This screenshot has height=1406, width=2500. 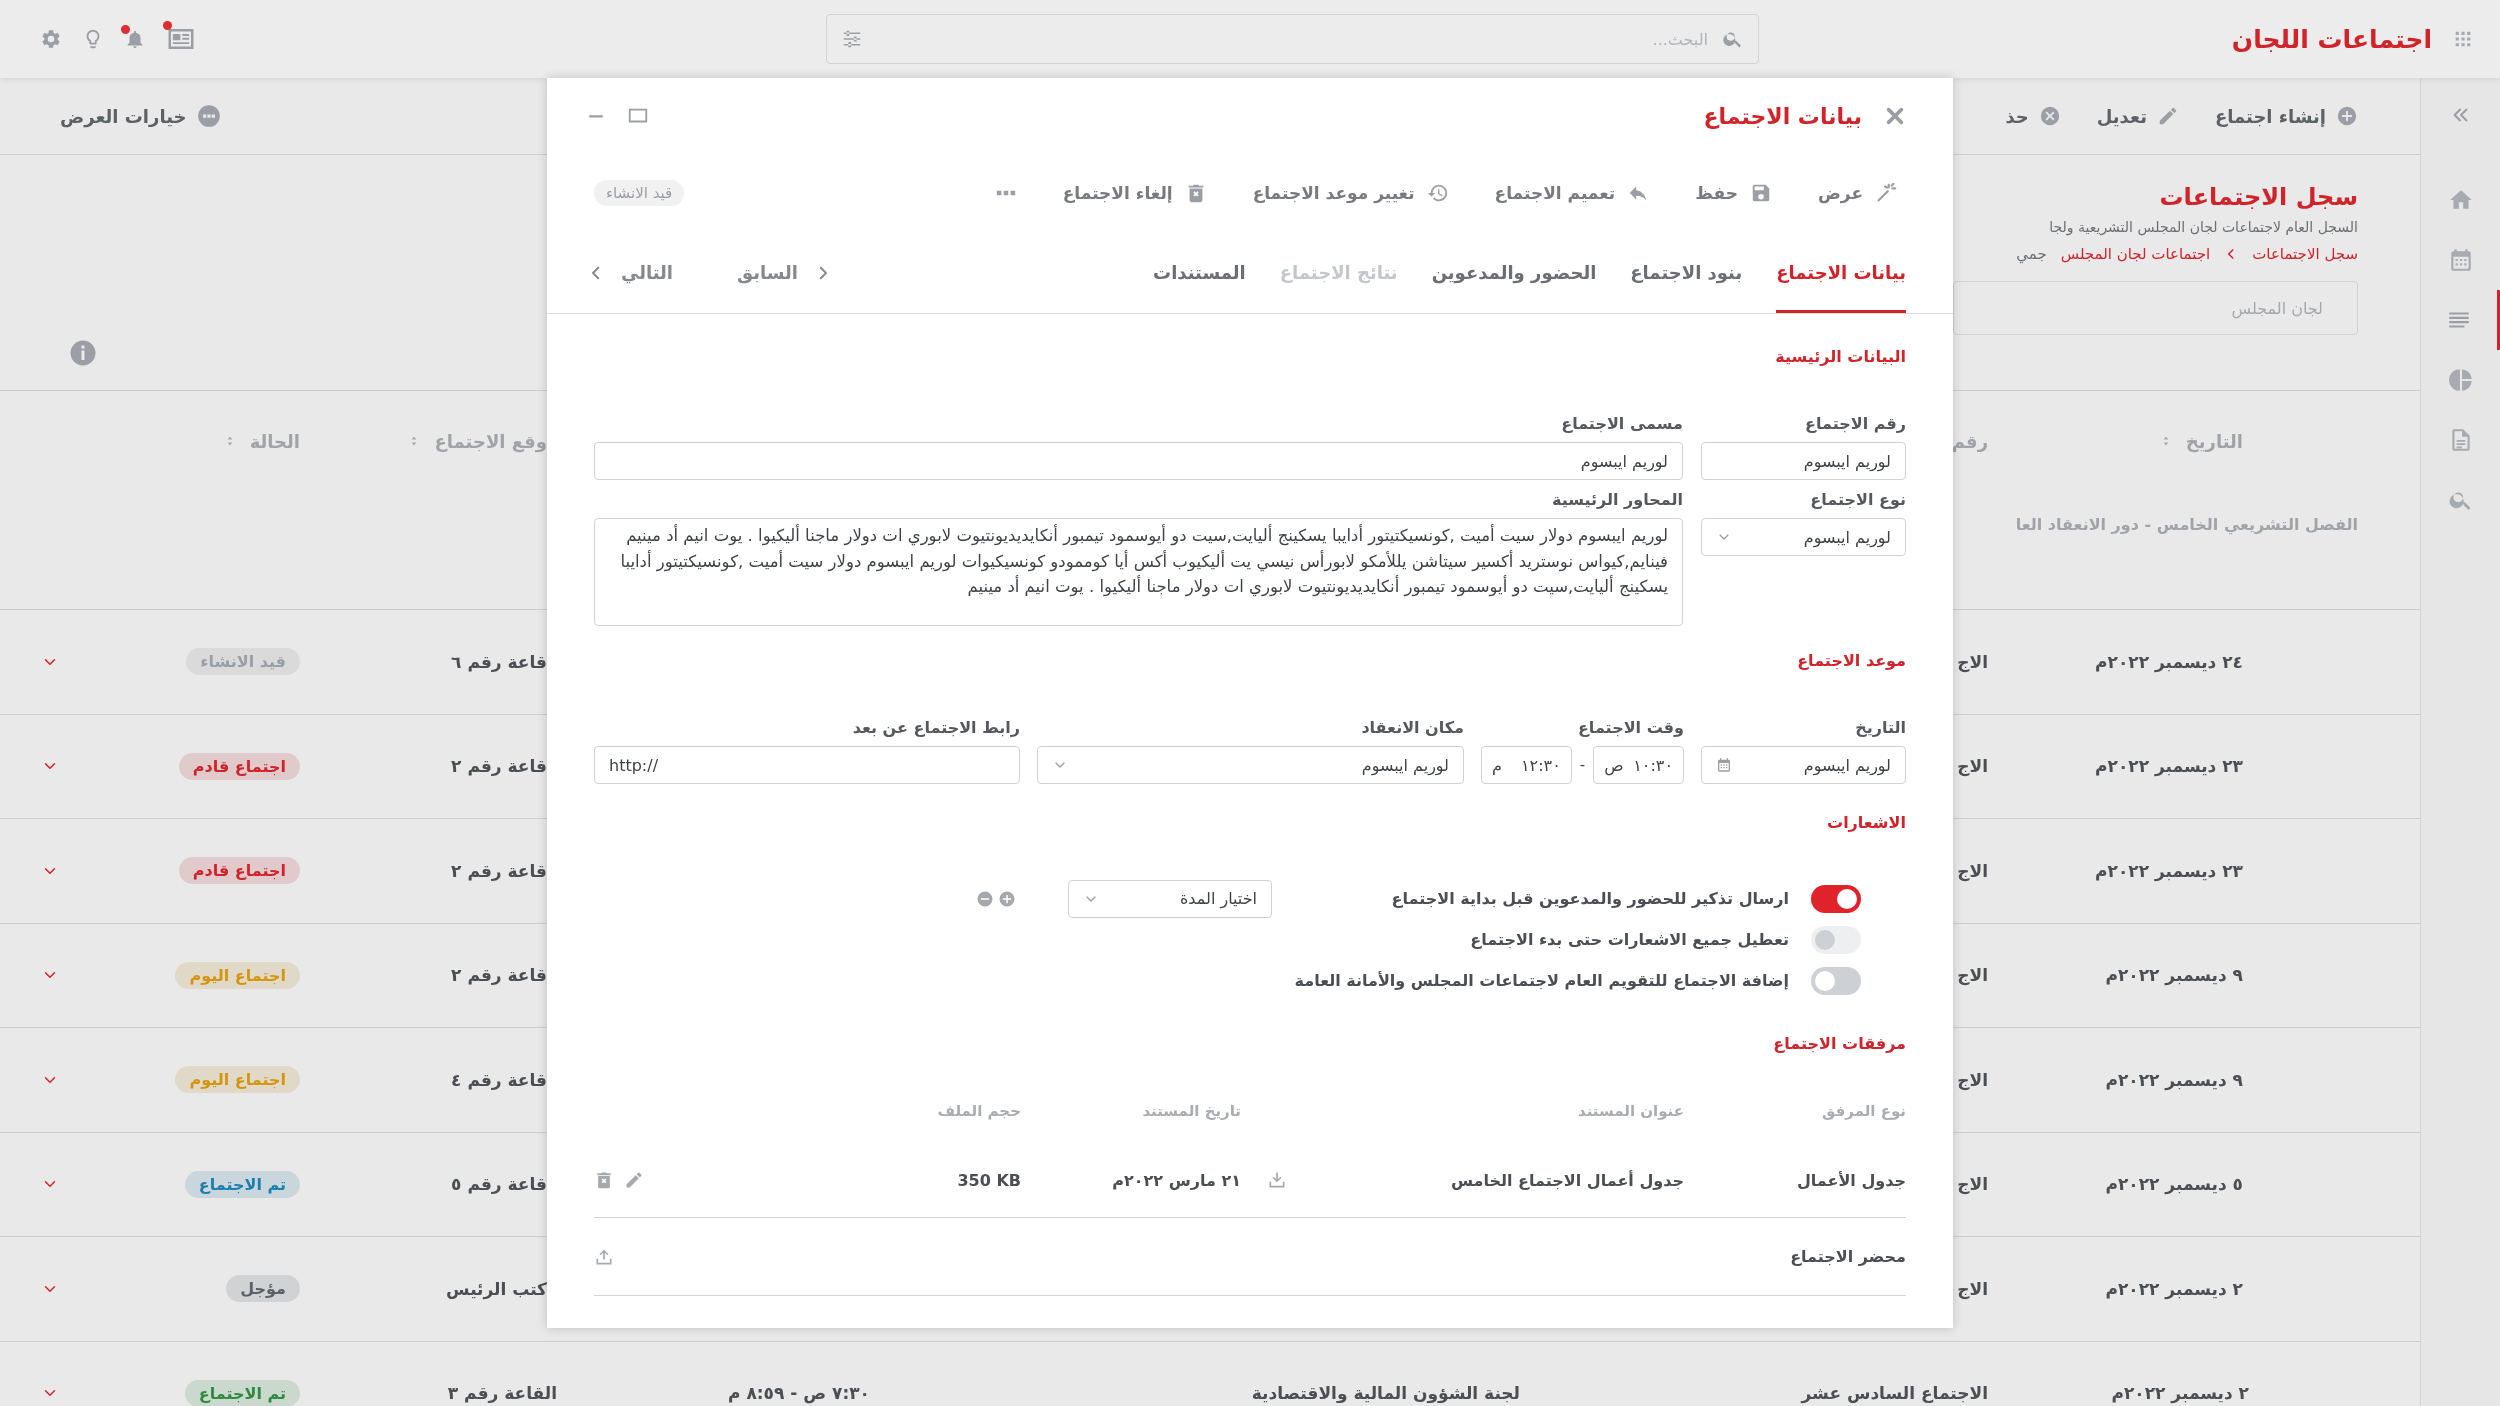 What do you see at coordinates (1250, 765) in the screenshot?
I see `venue-select: لوريم ايبسوم` at bounding box center [1250, 765].